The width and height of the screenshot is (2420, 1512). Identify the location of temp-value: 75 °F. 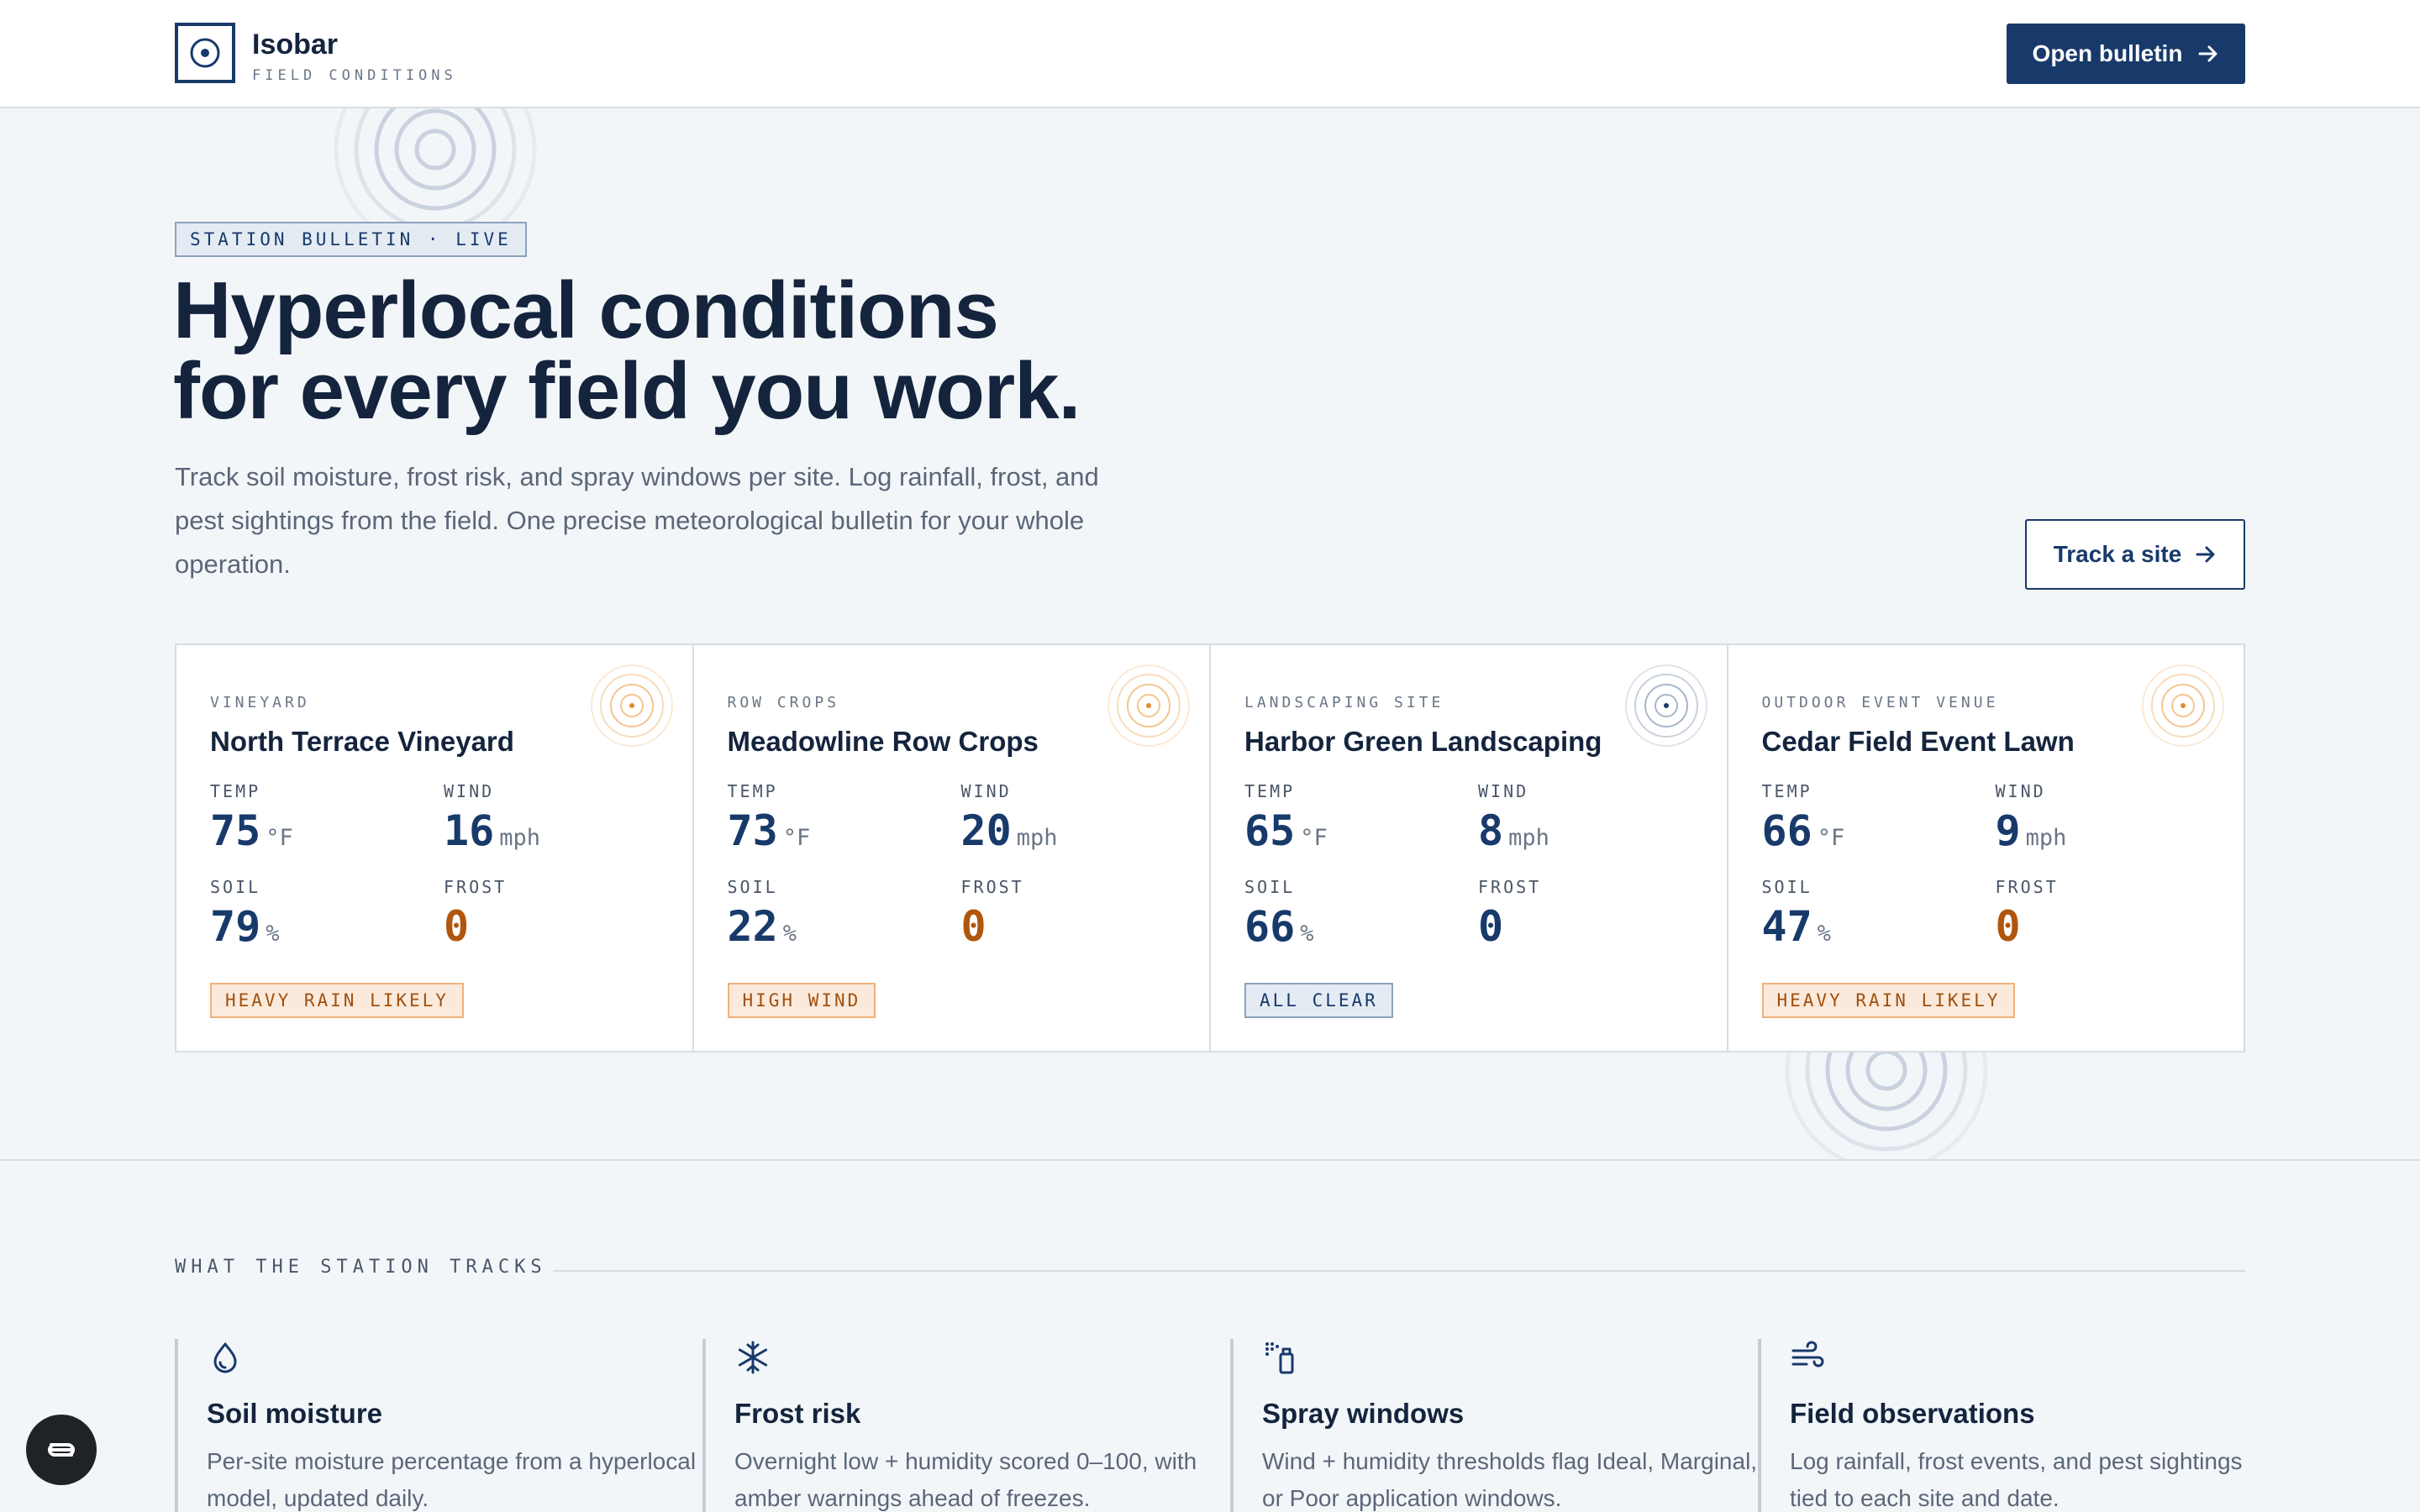
(251, 830).